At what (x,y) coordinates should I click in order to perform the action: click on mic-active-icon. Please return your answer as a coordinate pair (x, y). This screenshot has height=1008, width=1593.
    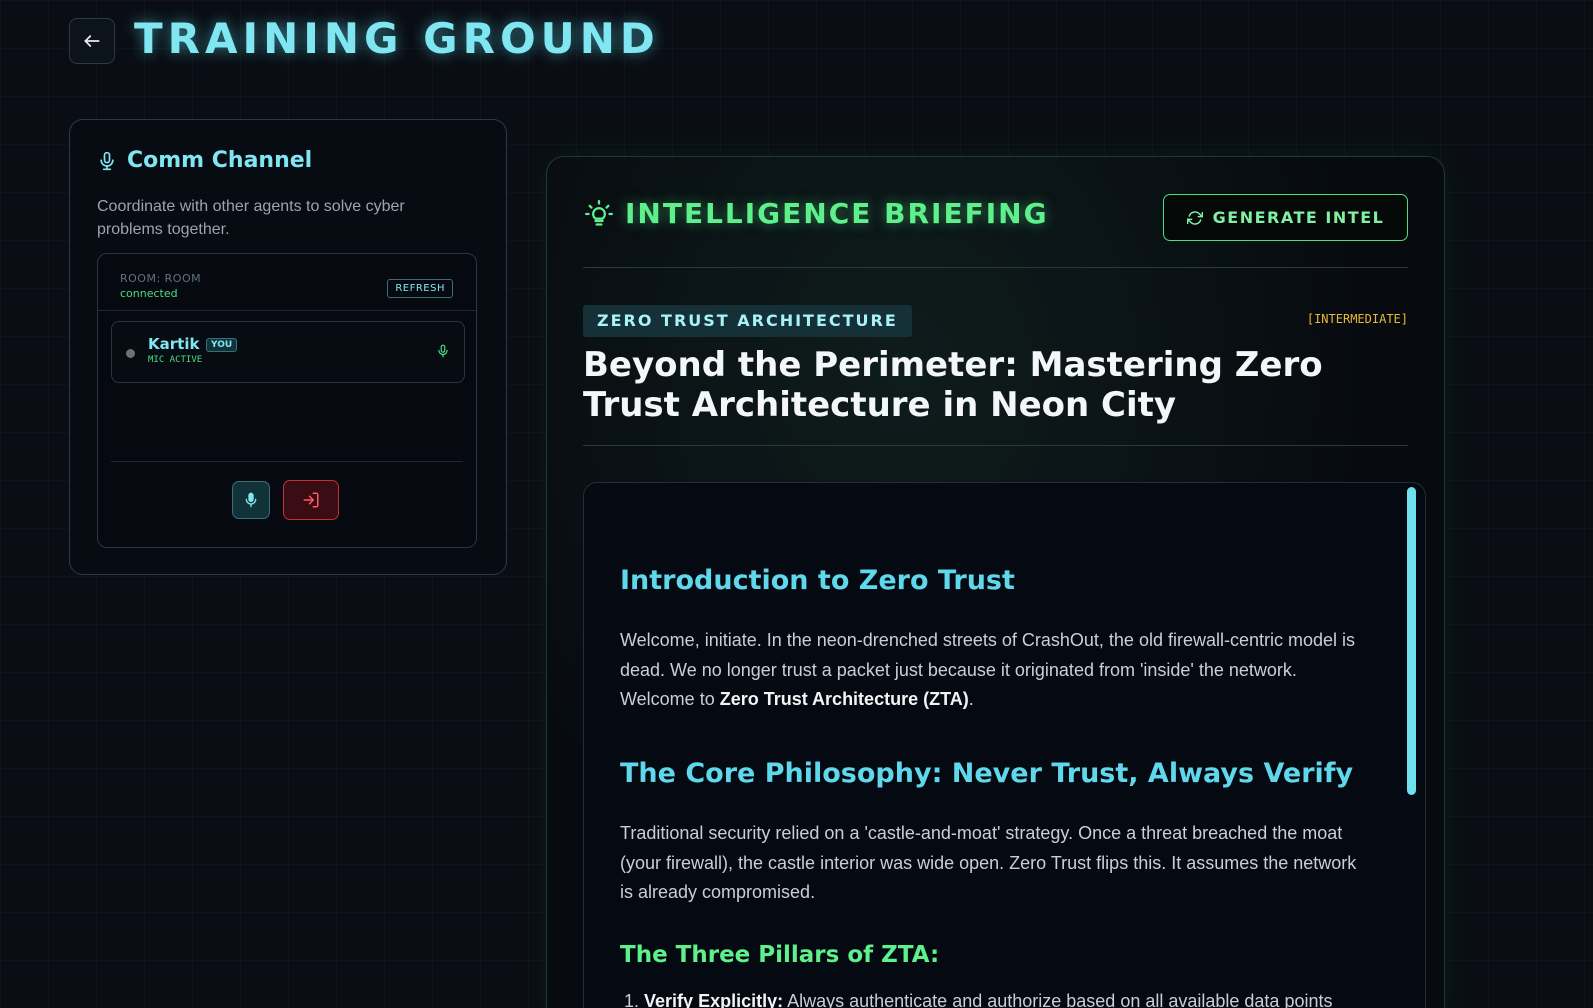
    Looking at the image, I should click on (443, 353).